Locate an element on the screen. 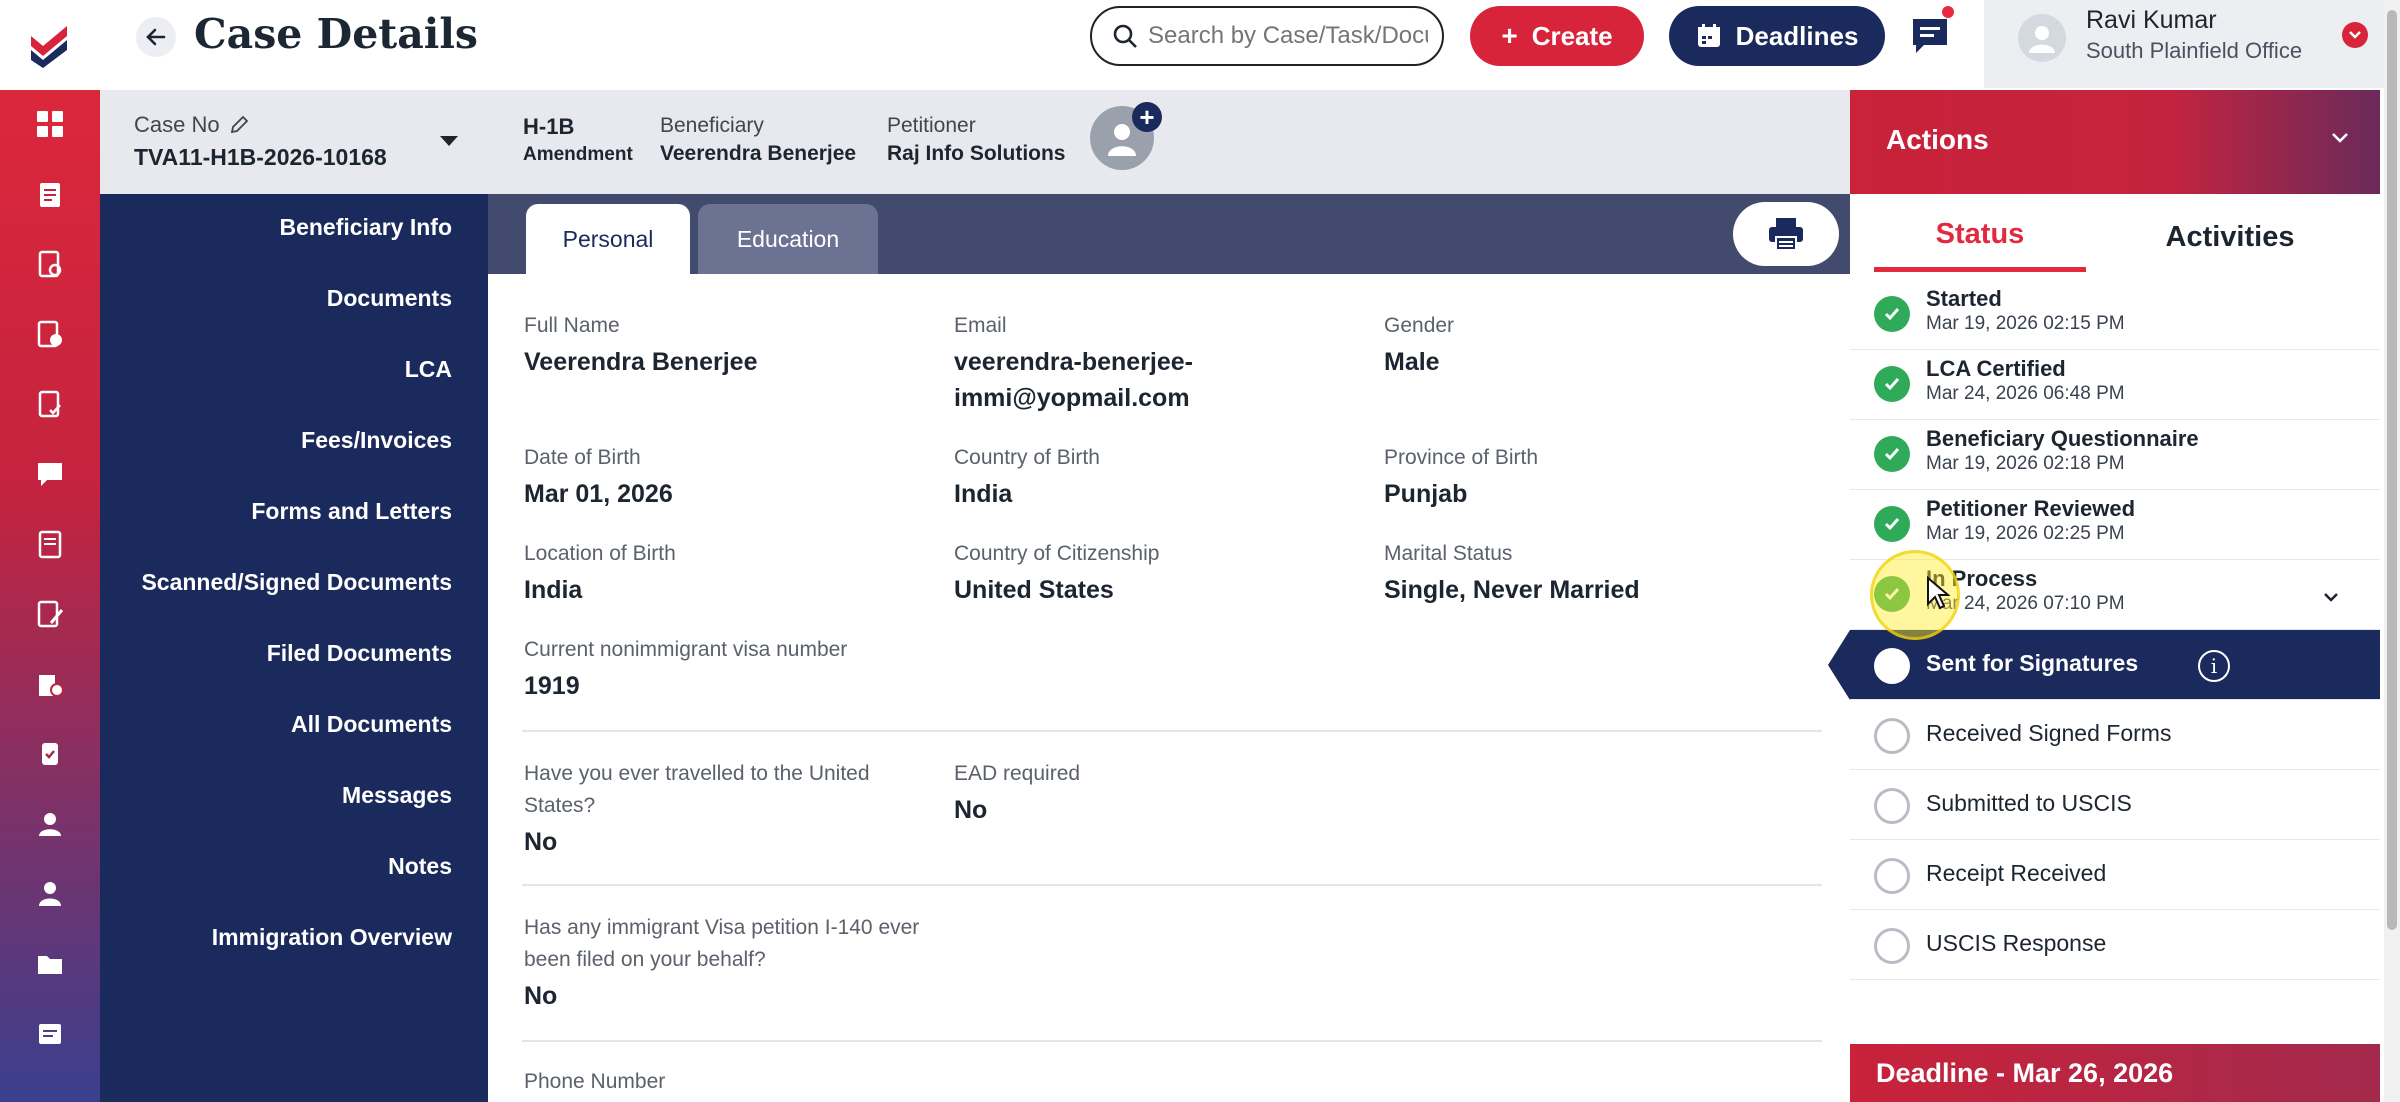  search-icon is located at coordinates (1125, 36).